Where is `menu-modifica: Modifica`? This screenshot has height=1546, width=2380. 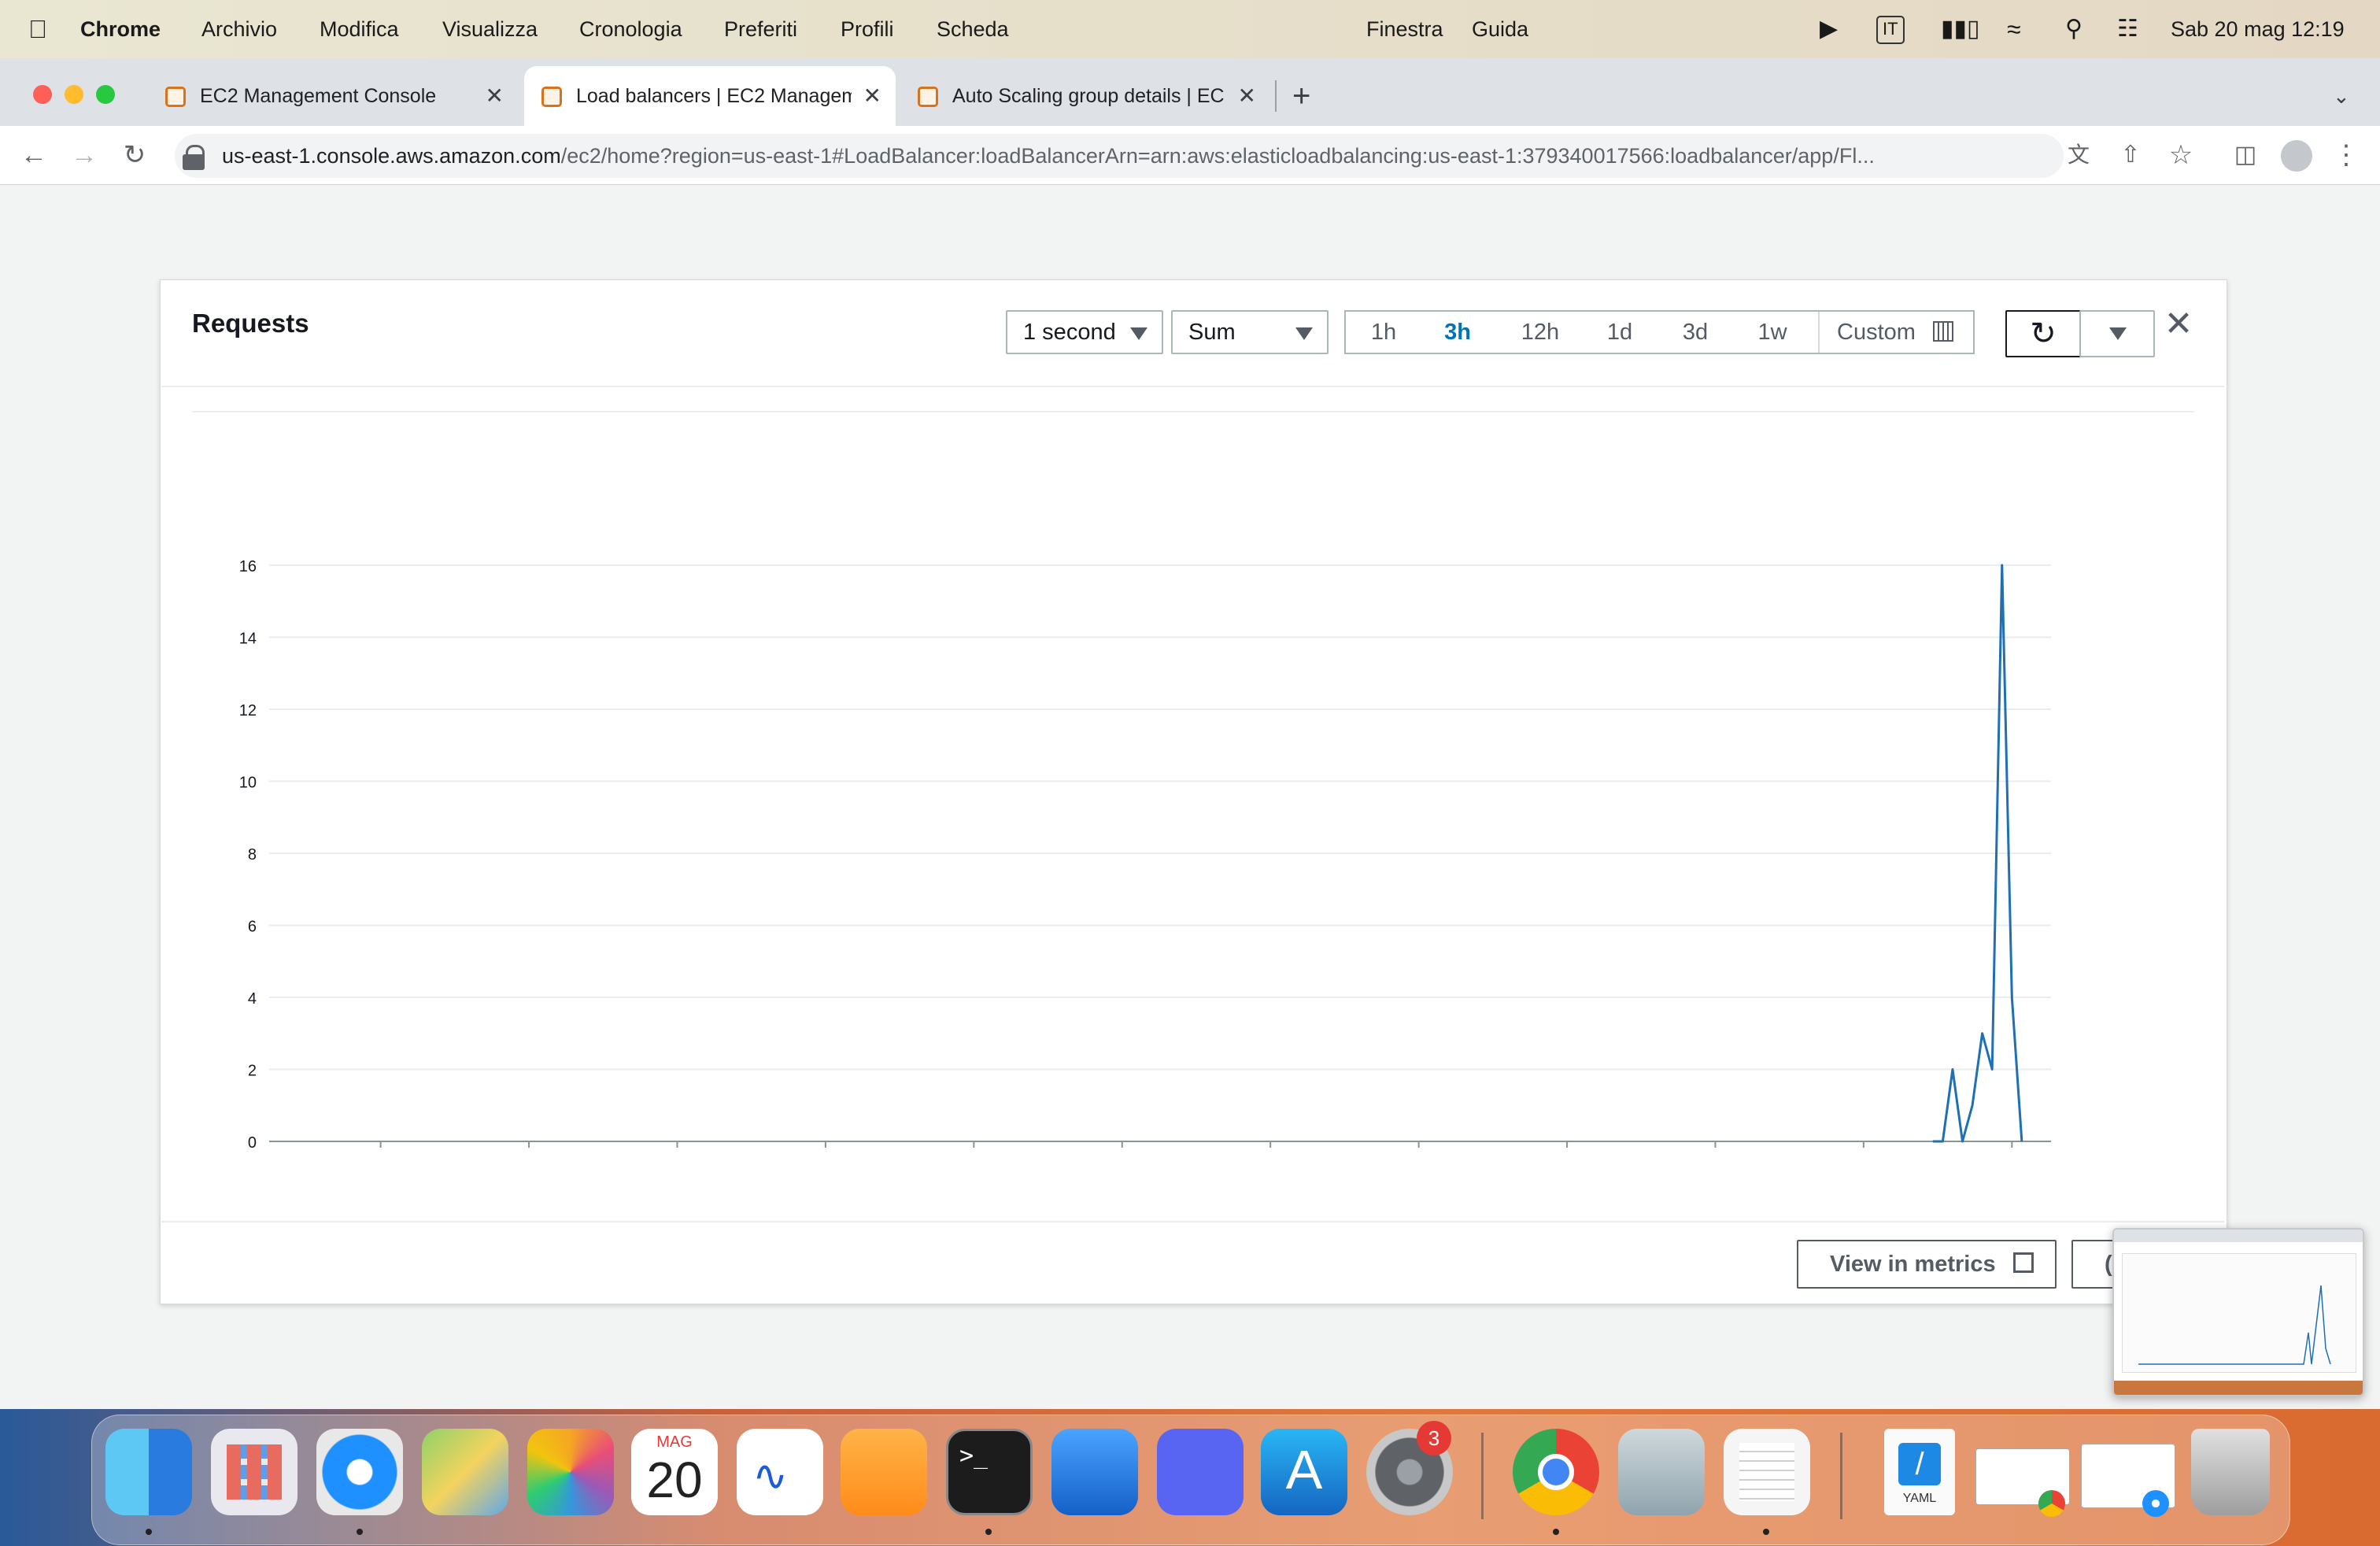 menu-modifica: Modifica is located at coordinates (359, 29).